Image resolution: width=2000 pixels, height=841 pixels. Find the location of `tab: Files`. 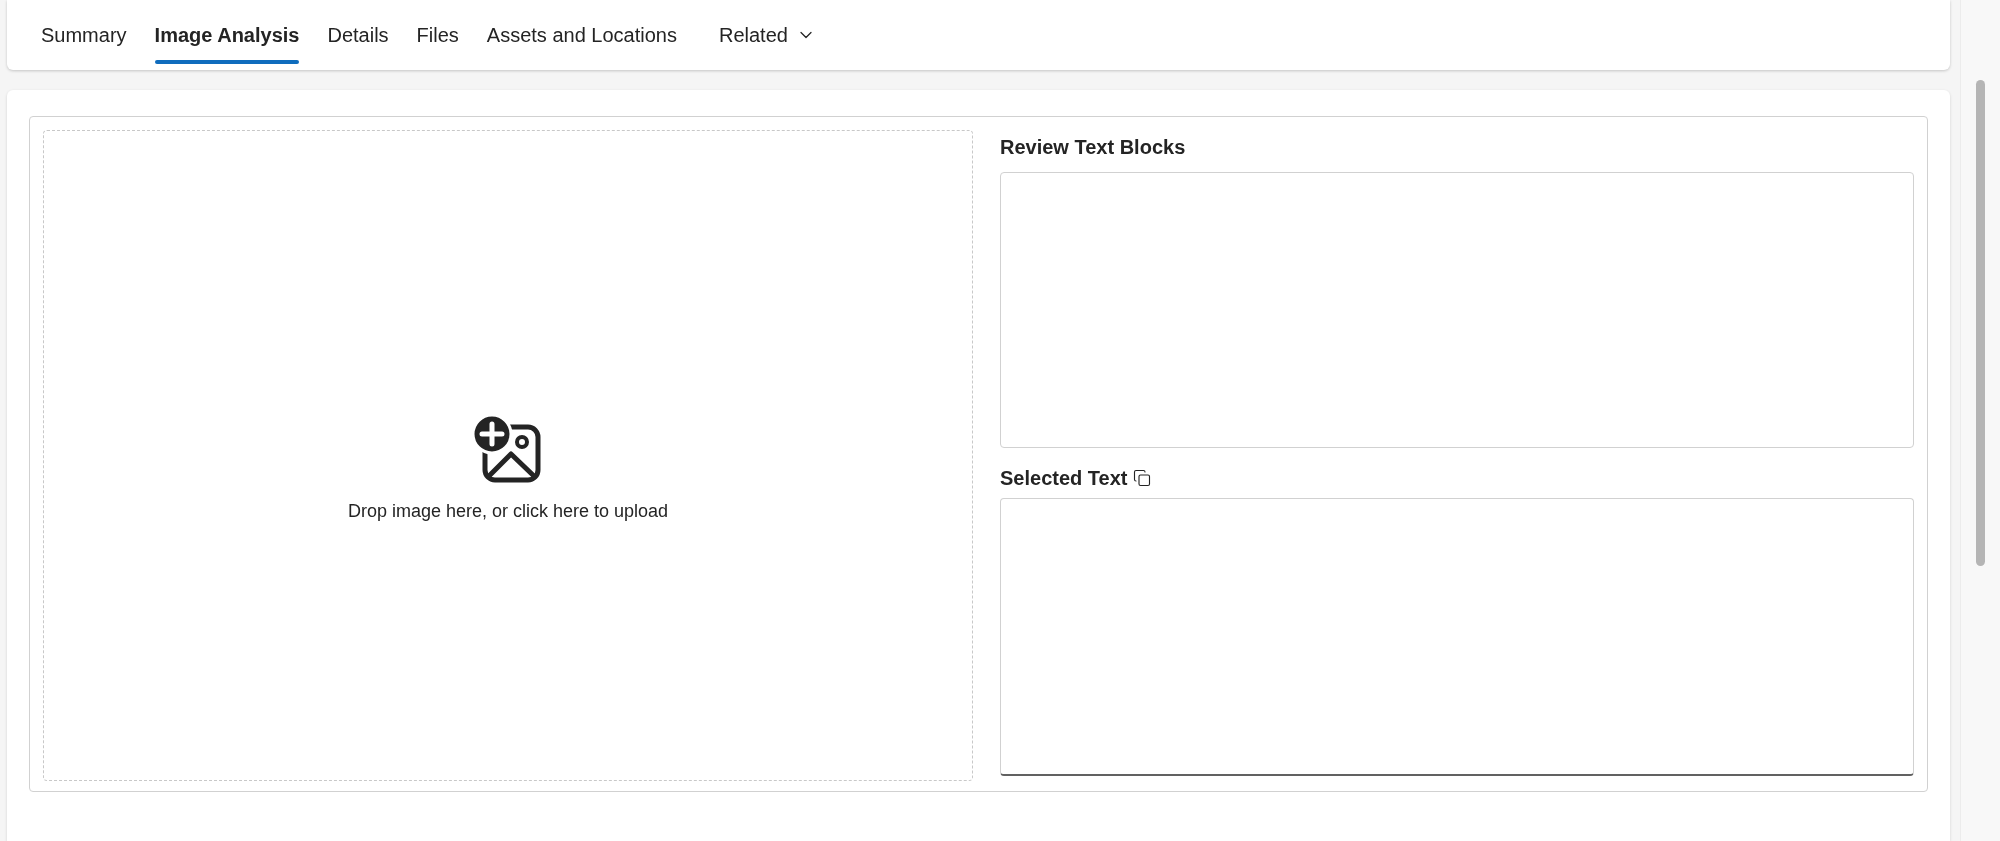

tab: Files is located at coordinates (437, 35).